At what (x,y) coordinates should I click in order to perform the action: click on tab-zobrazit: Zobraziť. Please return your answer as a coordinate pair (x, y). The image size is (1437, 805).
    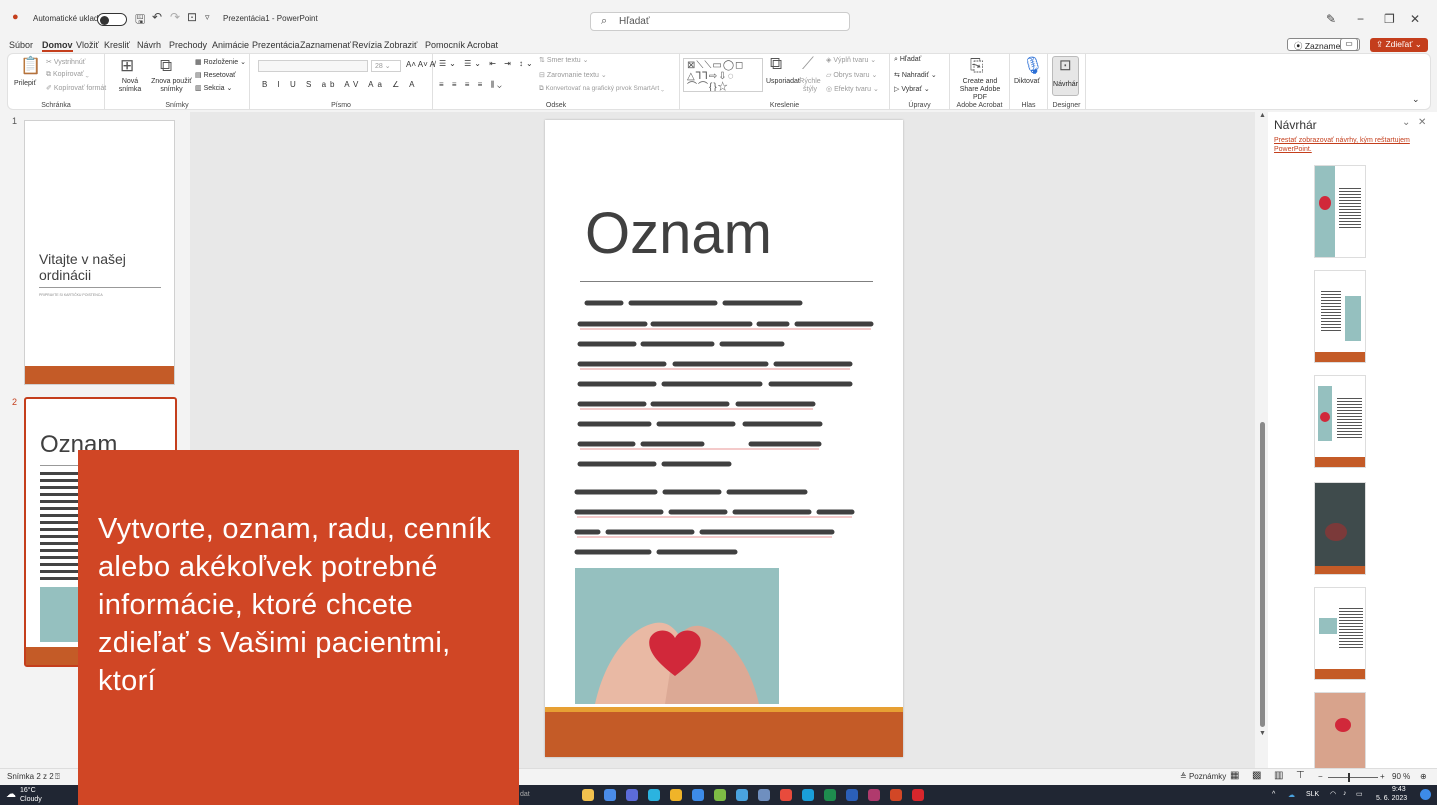
    Looking at the image, I should click on (400, 45).